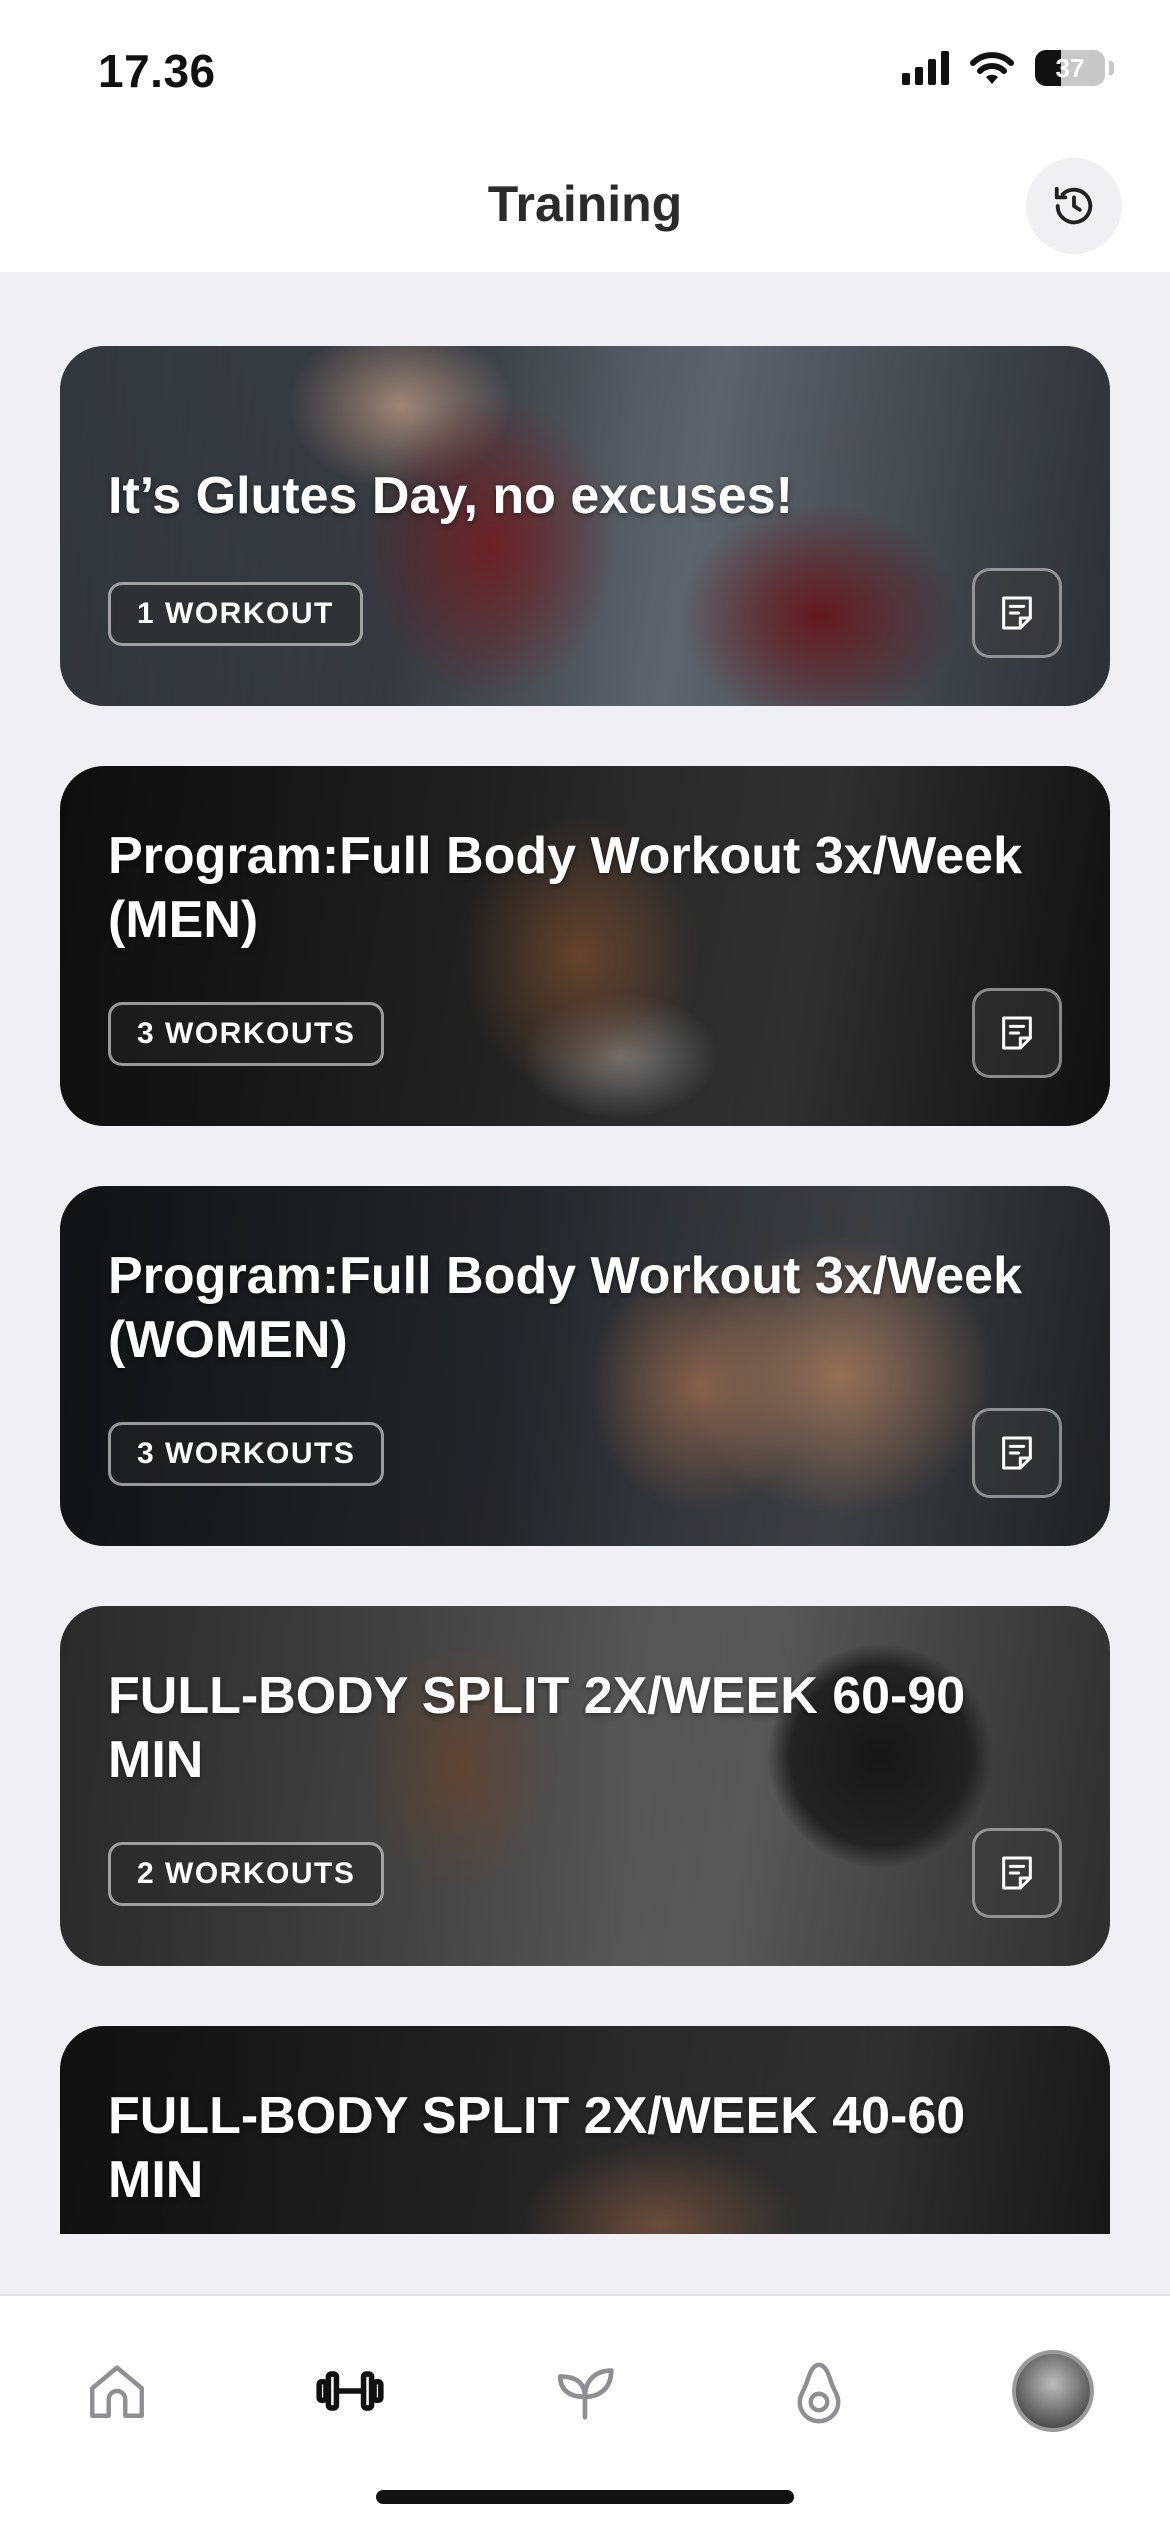 The width and height of the screenshot is (1170, 2532). I want to click on status-time: 17.36, so click(157, 71).